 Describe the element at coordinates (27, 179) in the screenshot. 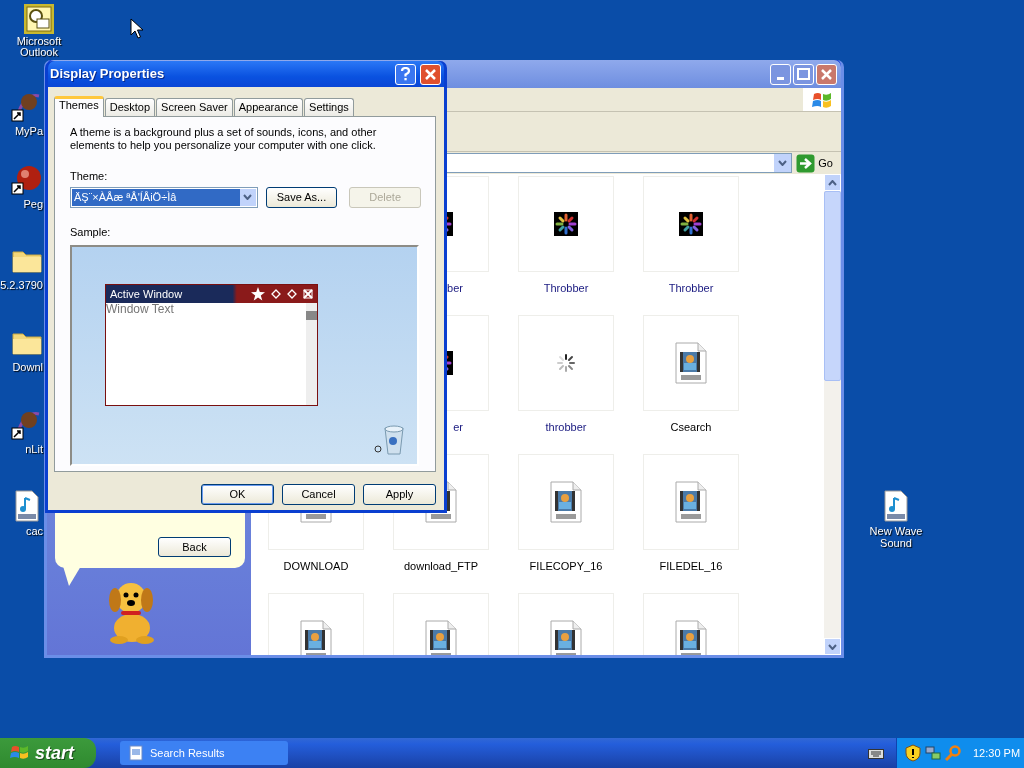

I see `ball-icon` at that location.